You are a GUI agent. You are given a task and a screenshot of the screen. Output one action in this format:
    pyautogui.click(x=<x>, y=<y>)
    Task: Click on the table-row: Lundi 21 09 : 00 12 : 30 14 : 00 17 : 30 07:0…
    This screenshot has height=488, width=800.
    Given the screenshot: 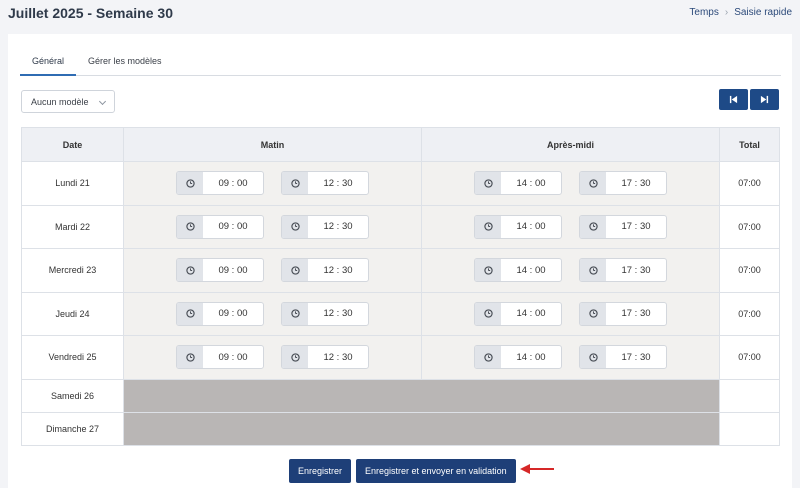 What is the action you would take?
    pyautogui.click(x=400, y=183)
    